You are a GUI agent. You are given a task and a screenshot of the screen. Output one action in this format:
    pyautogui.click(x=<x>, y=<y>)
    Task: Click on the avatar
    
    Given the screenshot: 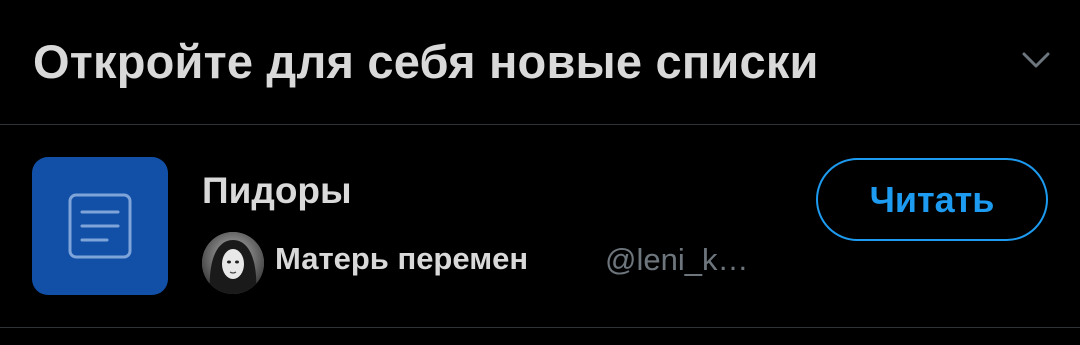 What is the action you would take?
    pyautogui.click(x=233, y=263)
    